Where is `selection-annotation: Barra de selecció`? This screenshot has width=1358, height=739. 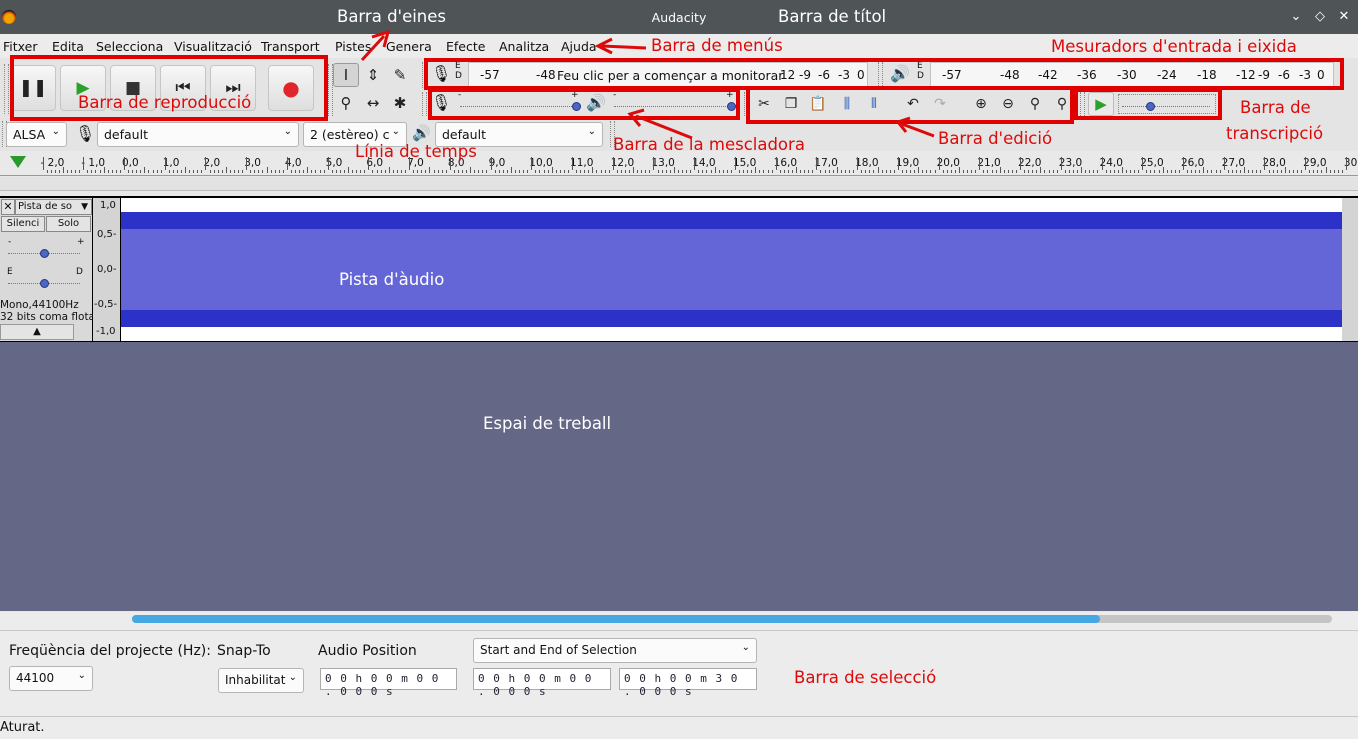
selection-annotation: Barra de selecció is located at coordinates (865, 677).